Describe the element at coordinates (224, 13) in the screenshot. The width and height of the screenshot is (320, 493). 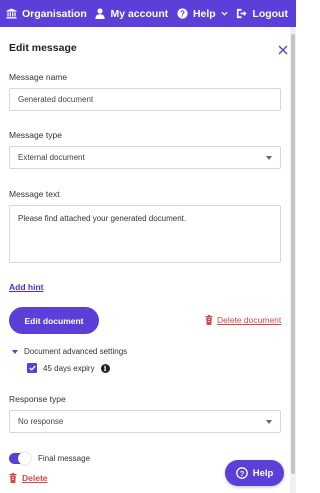
I see `chevron-down-icon` at that location.